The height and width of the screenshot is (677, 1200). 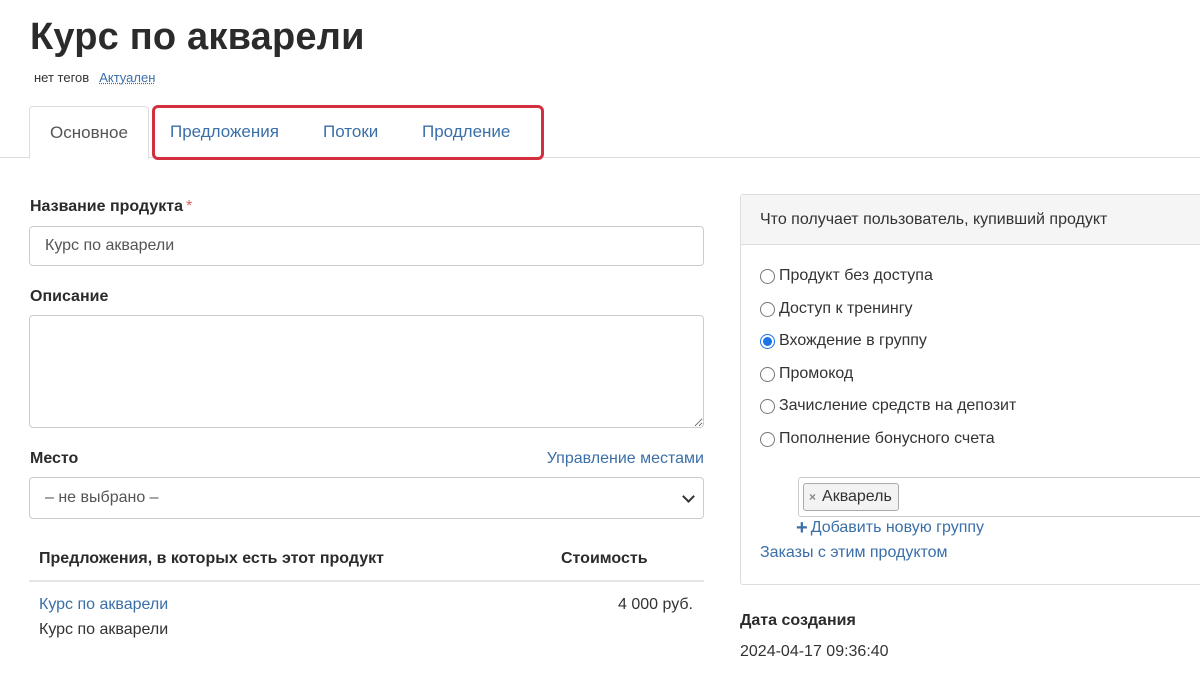 I want to click on product-name-label: Название продукта *, so click(x=111, y=207).